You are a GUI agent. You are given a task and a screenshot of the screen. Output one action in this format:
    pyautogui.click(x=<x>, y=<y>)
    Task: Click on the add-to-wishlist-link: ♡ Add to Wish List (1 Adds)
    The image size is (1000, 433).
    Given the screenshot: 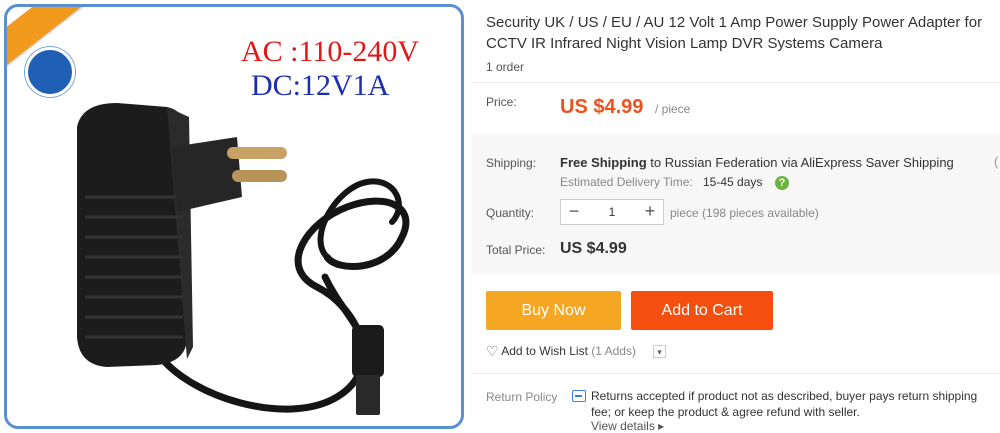 What is the action you would take?
    pyautogui.click(x=561, y=351)
    